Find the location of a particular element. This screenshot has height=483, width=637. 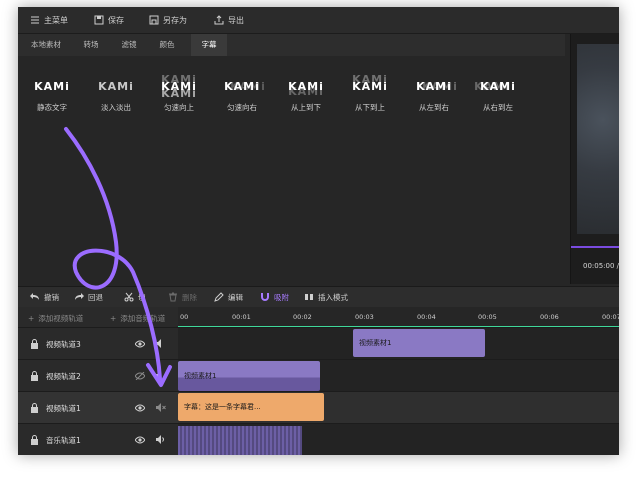

effect-left-to-right: KAMi 从左到右 is located at coordinates (434, 95).